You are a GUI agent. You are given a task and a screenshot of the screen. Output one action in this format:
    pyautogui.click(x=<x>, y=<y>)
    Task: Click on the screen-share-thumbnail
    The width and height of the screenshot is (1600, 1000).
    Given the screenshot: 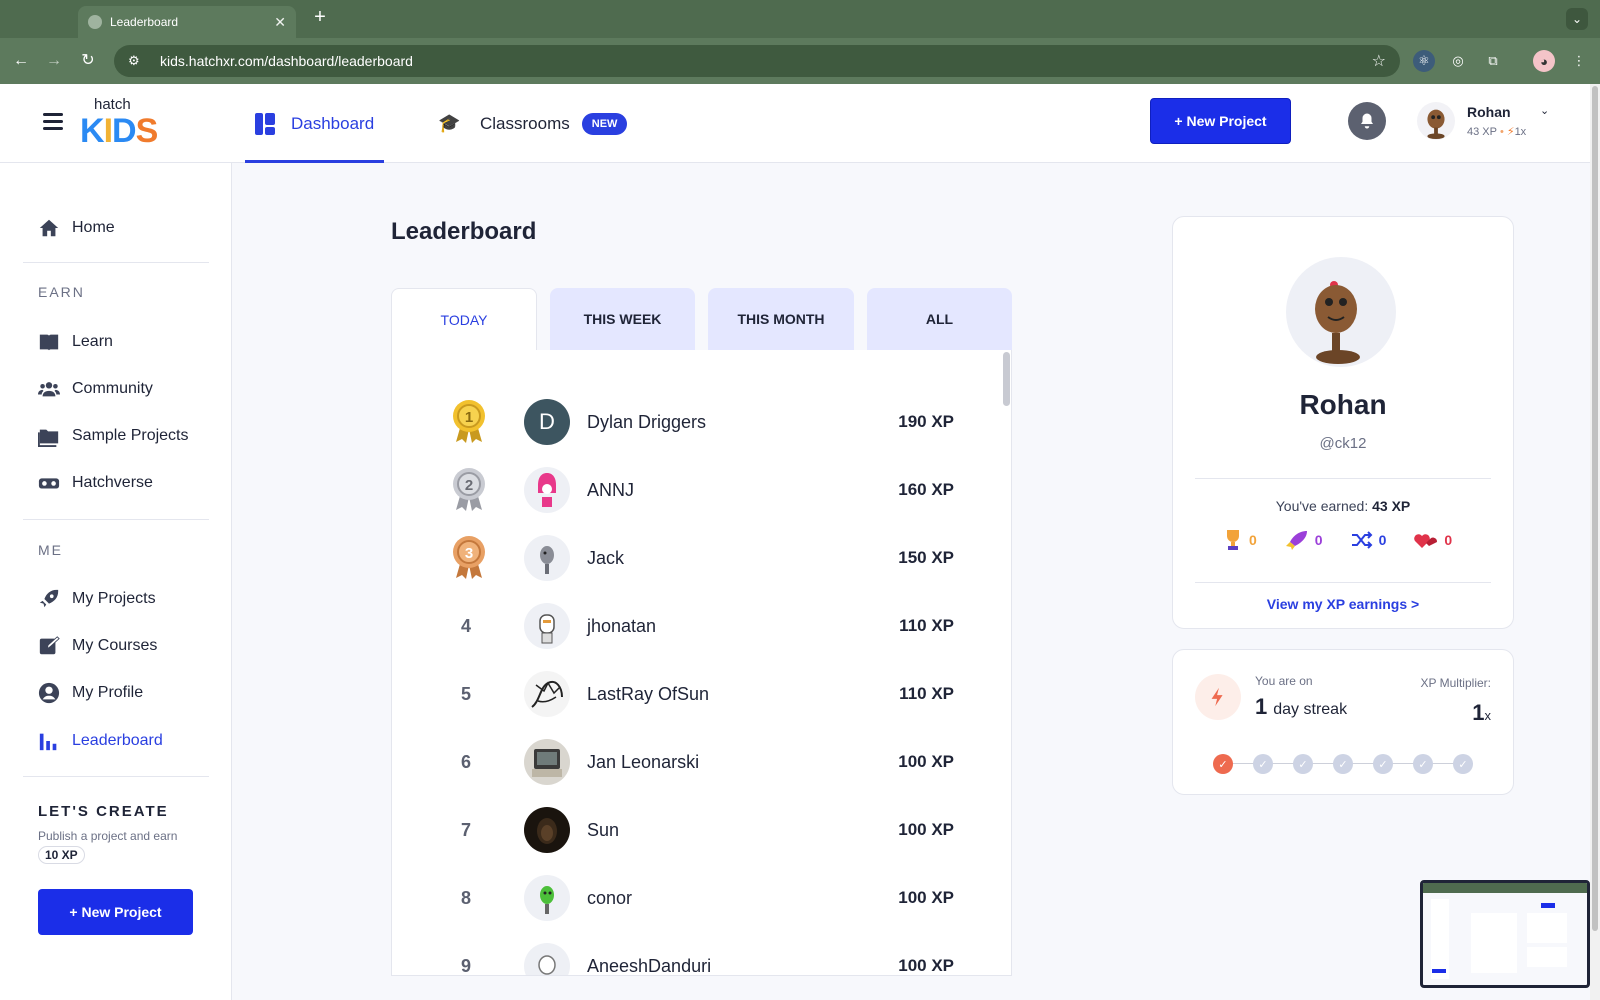 What is the action you would take?
    pyautogui.click(x=1505, y=934)
    